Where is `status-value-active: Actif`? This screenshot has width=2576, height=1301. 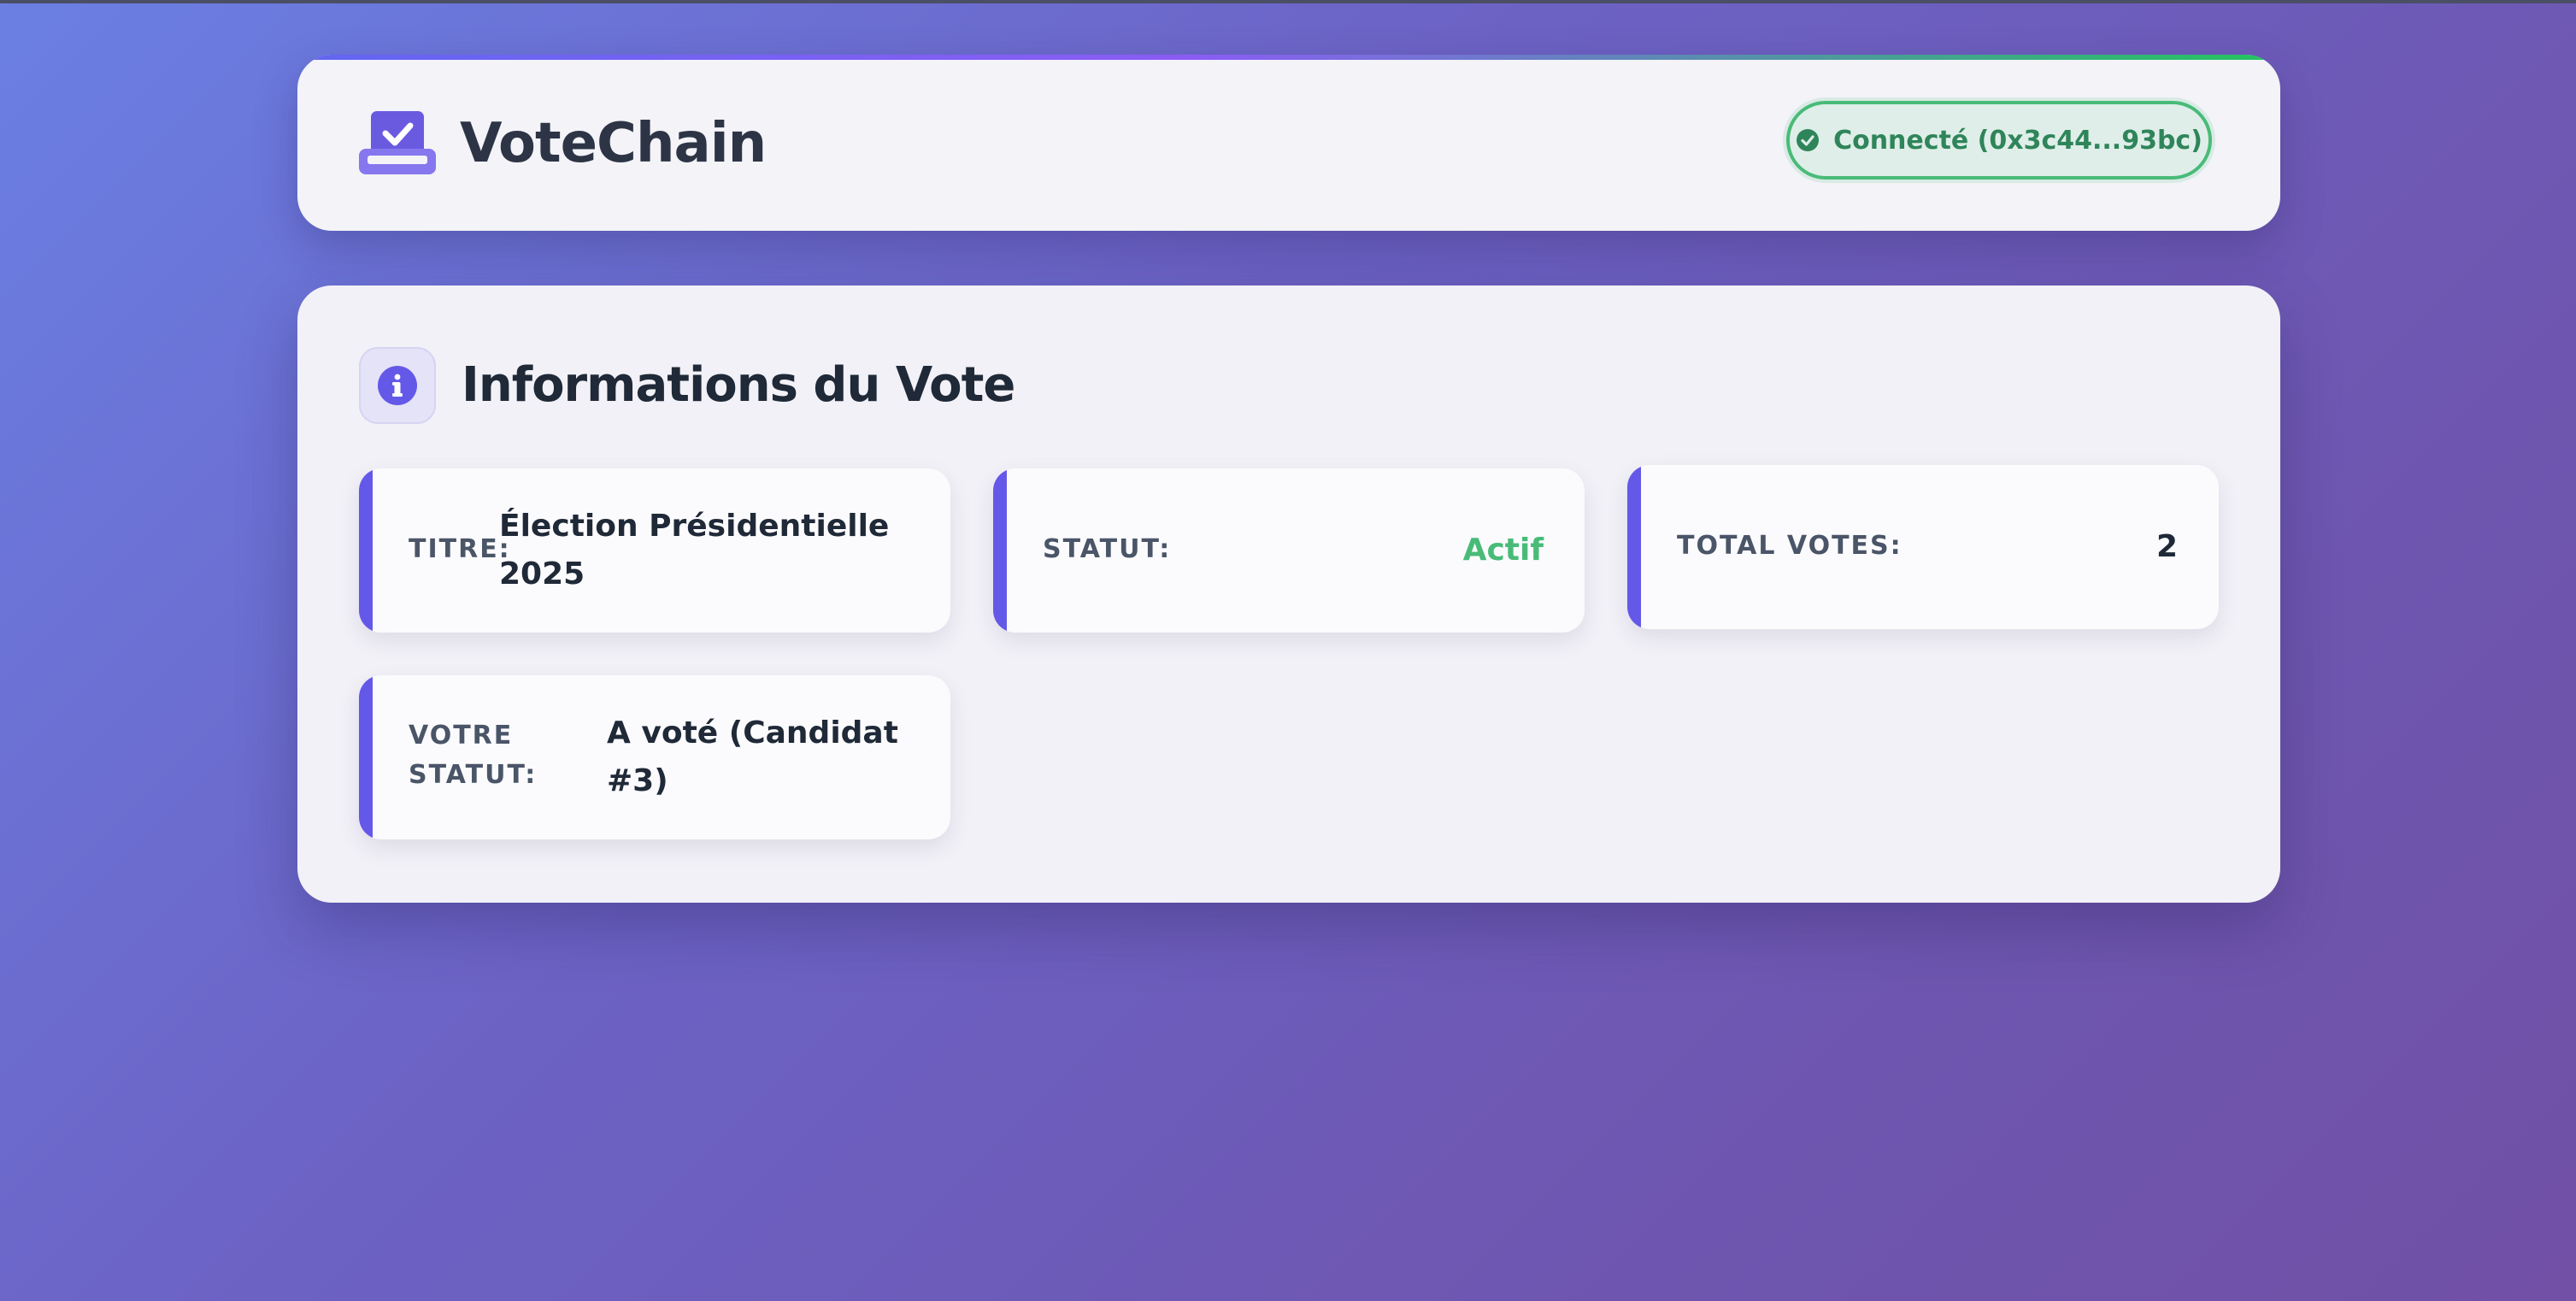
status-value-active: Actif is located at coordinates (1503, 550).